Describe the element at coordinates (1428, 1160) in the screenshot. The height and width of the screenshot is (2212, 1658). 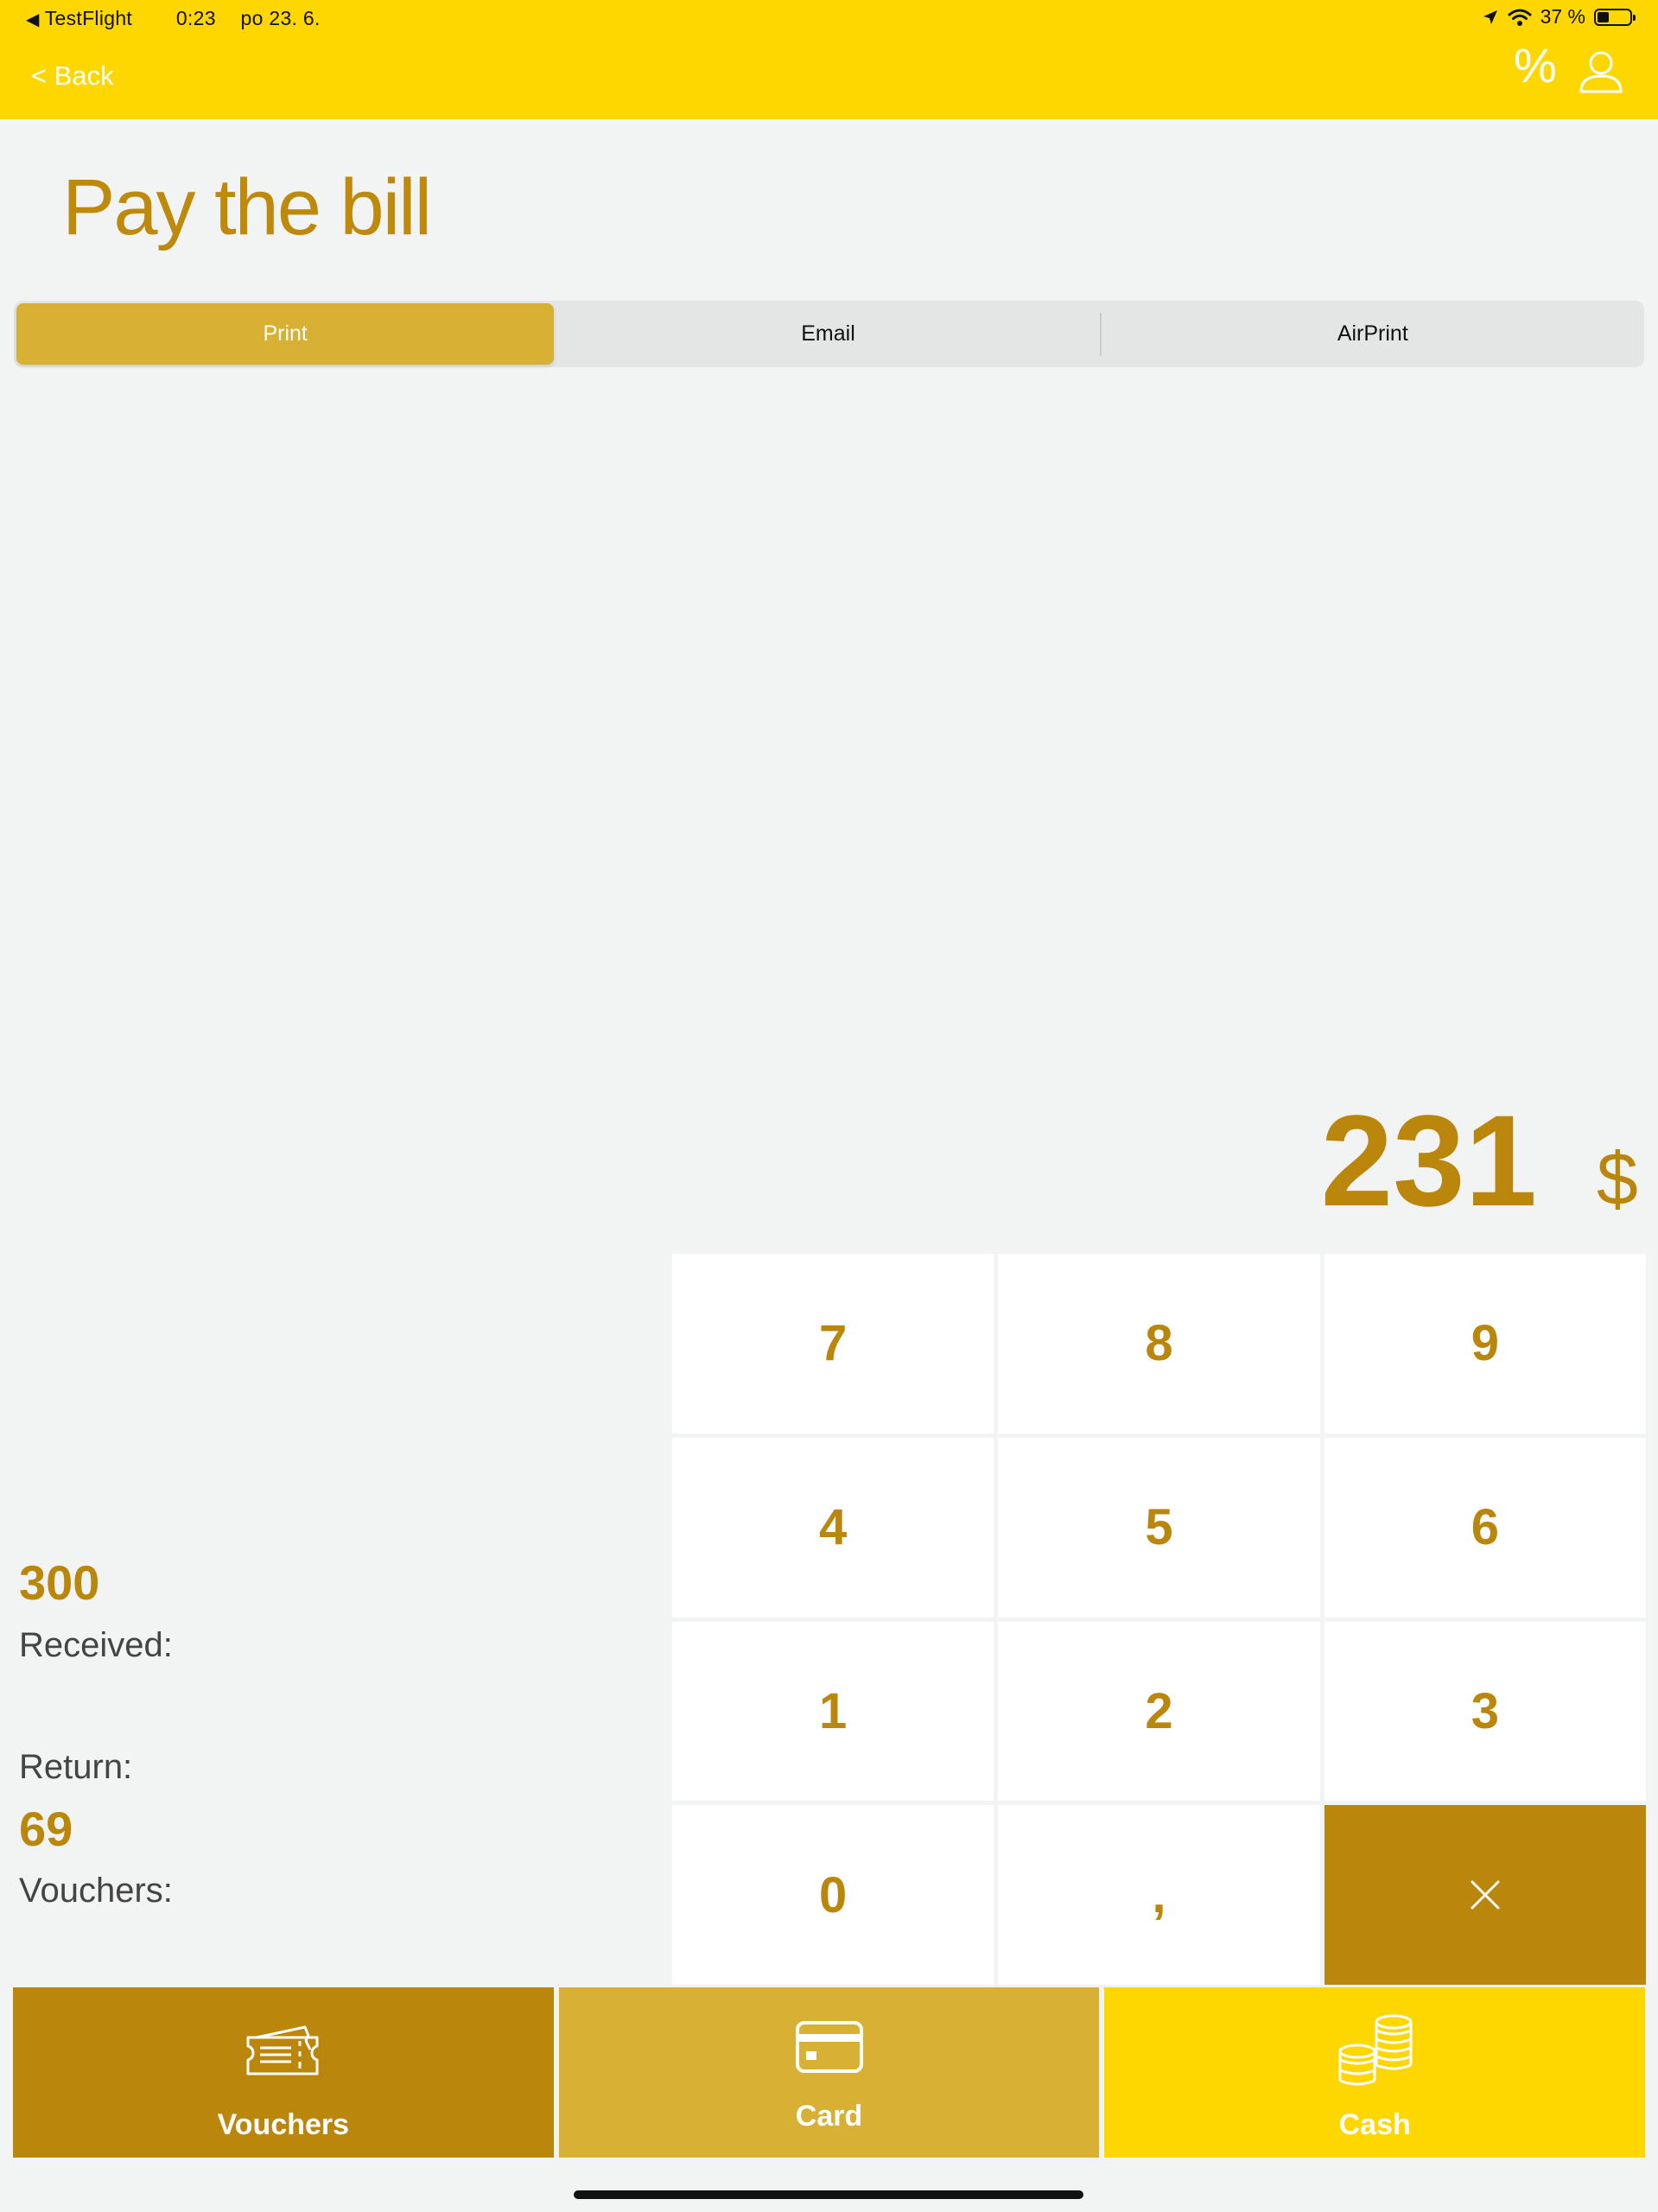
I see `total-amount: 231` at that location.